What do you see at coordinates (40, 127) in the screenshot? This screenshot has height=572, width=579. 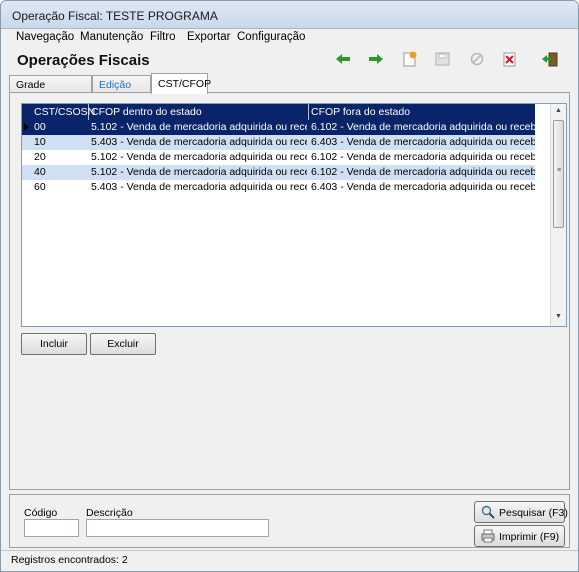 I see `cell-cst: 00` at bounding box center [40, 127].